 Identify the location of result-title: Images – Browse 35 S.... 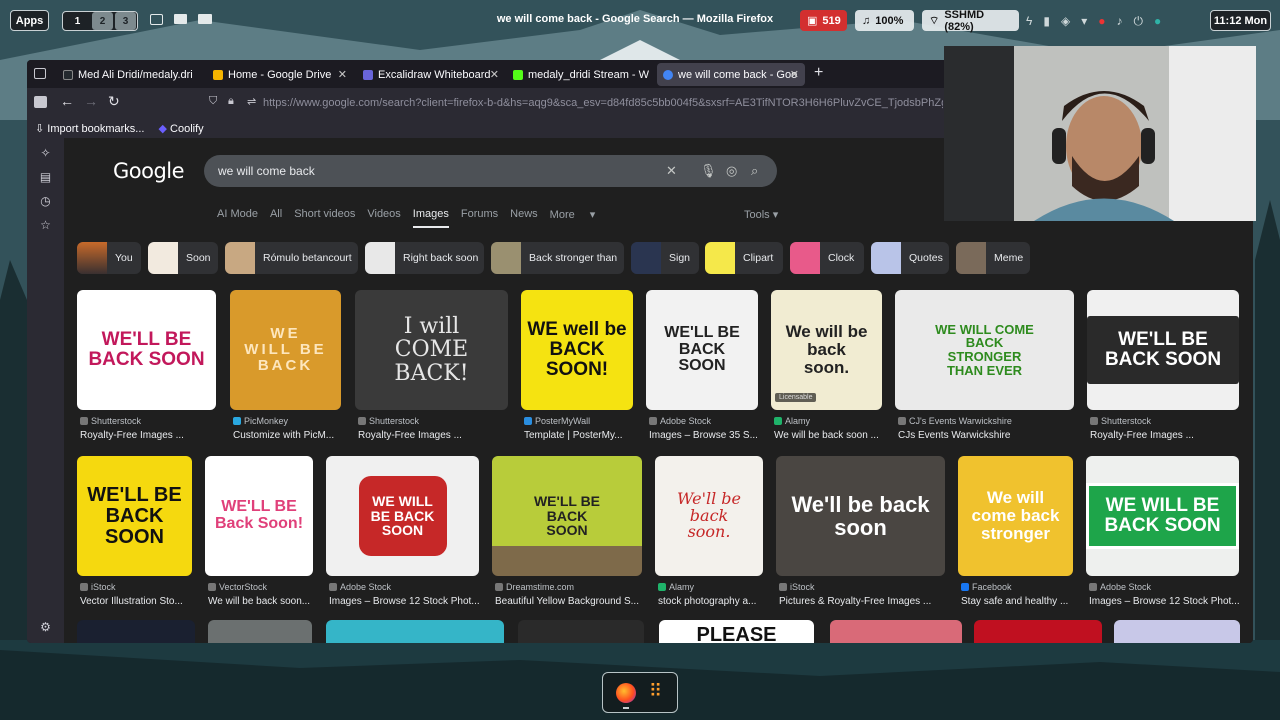
(705, 435).